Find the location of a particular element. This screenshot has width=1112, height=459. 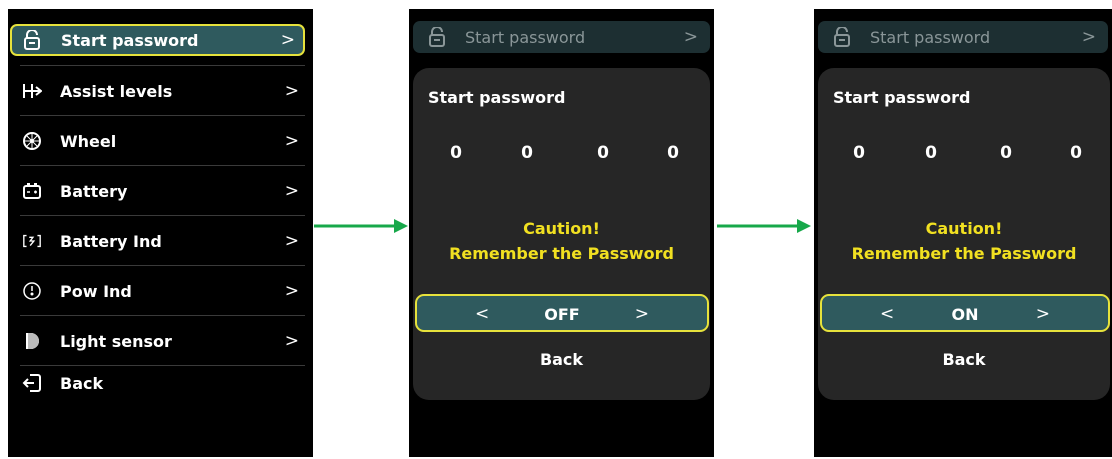

menu-item-start-password: Start password > is located at coordinates (157, 40).